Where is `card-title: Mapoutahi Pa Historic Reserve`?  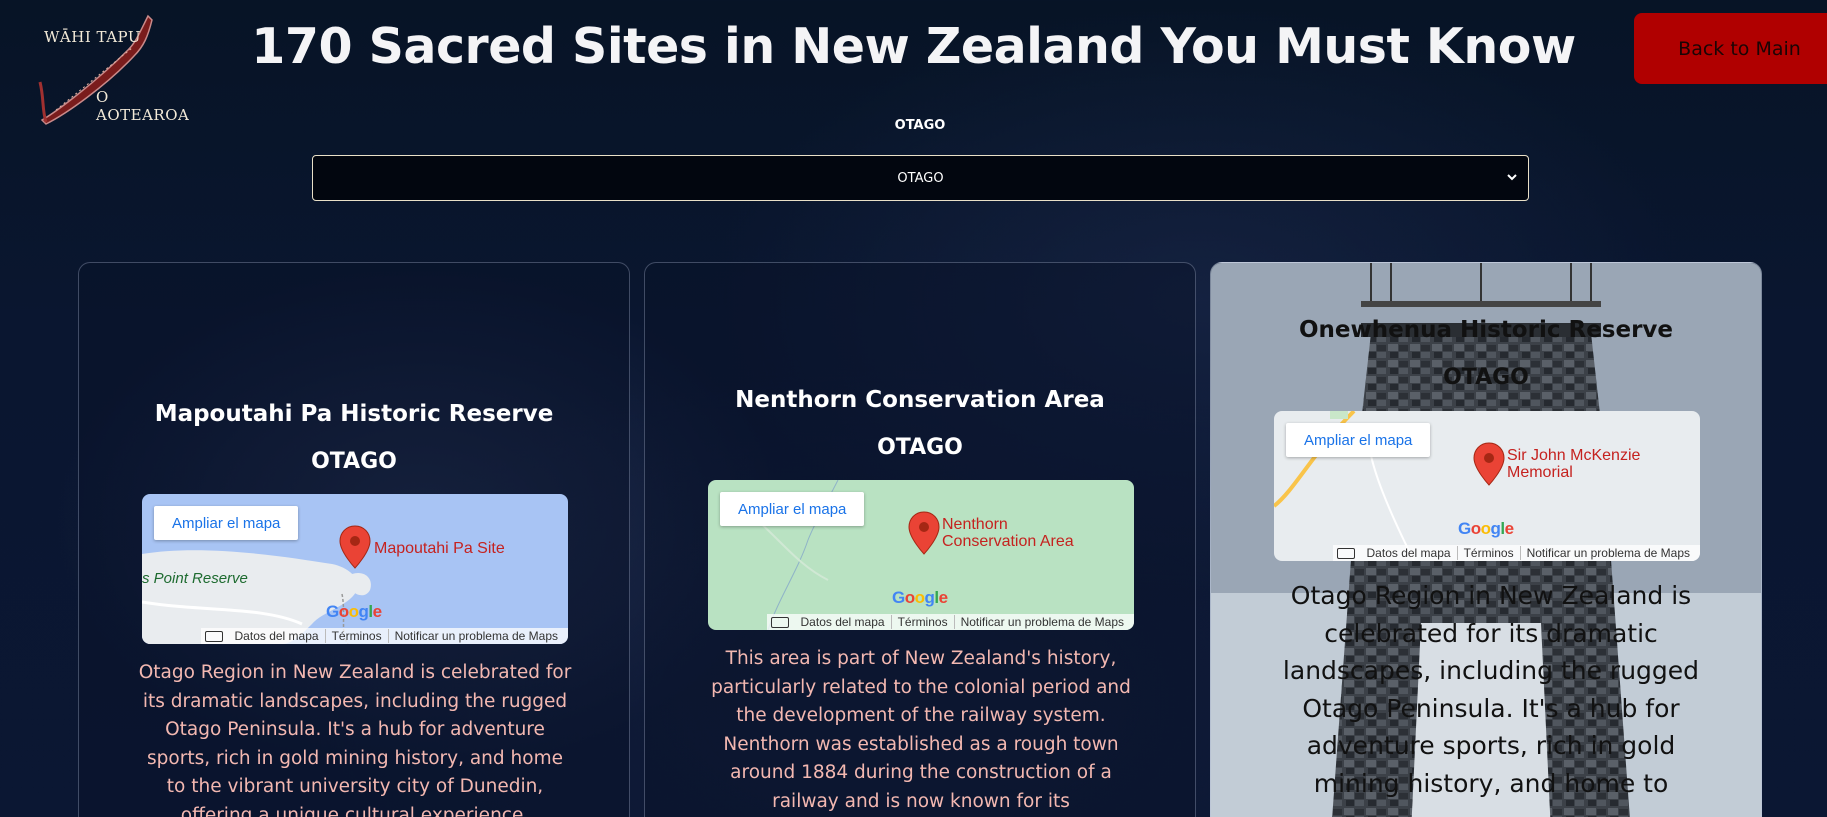 card-title: Mapoutahi Pa Historic Reserve is located at coordinates (354, 414).